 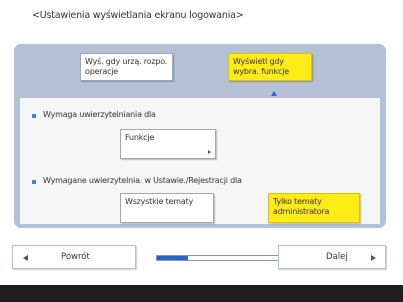 What do you see at coordinates (274, 93) in the screenshot?
I see `selection-arrow-icon` at bounding box center [274, 93].